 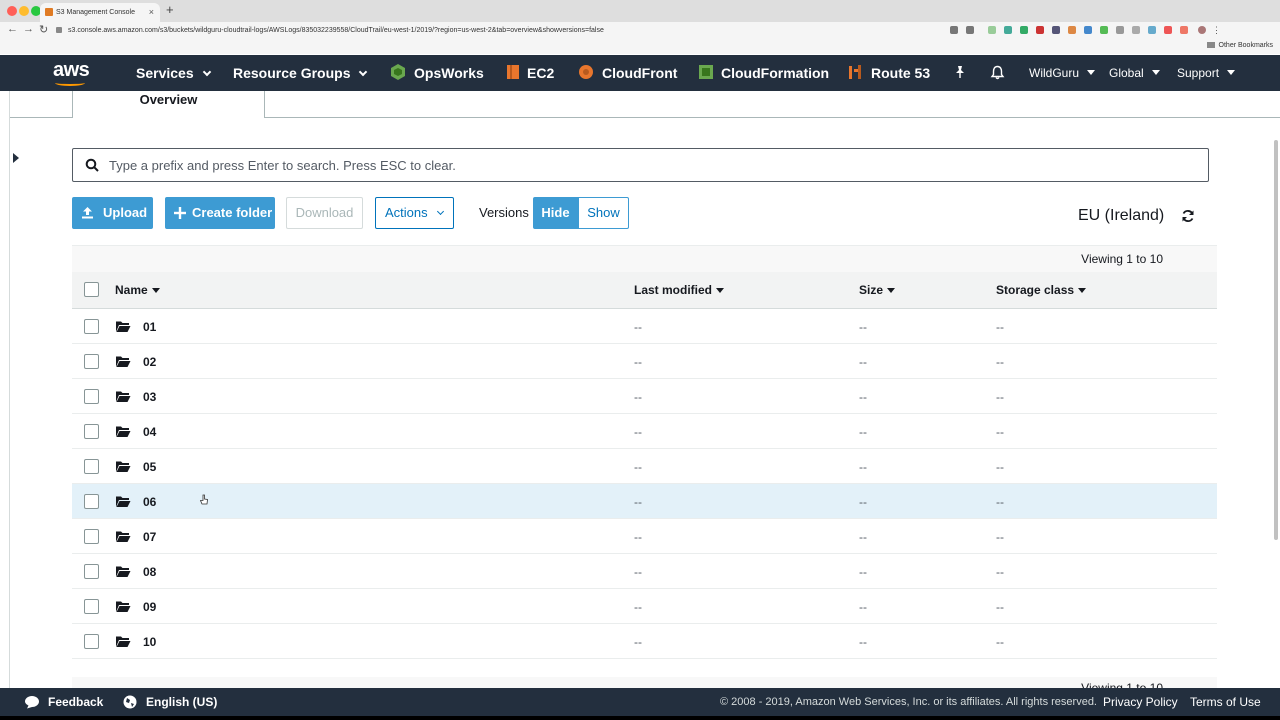 I want to click on table-row: 10 -- -- --, so click(x=644, y=641).